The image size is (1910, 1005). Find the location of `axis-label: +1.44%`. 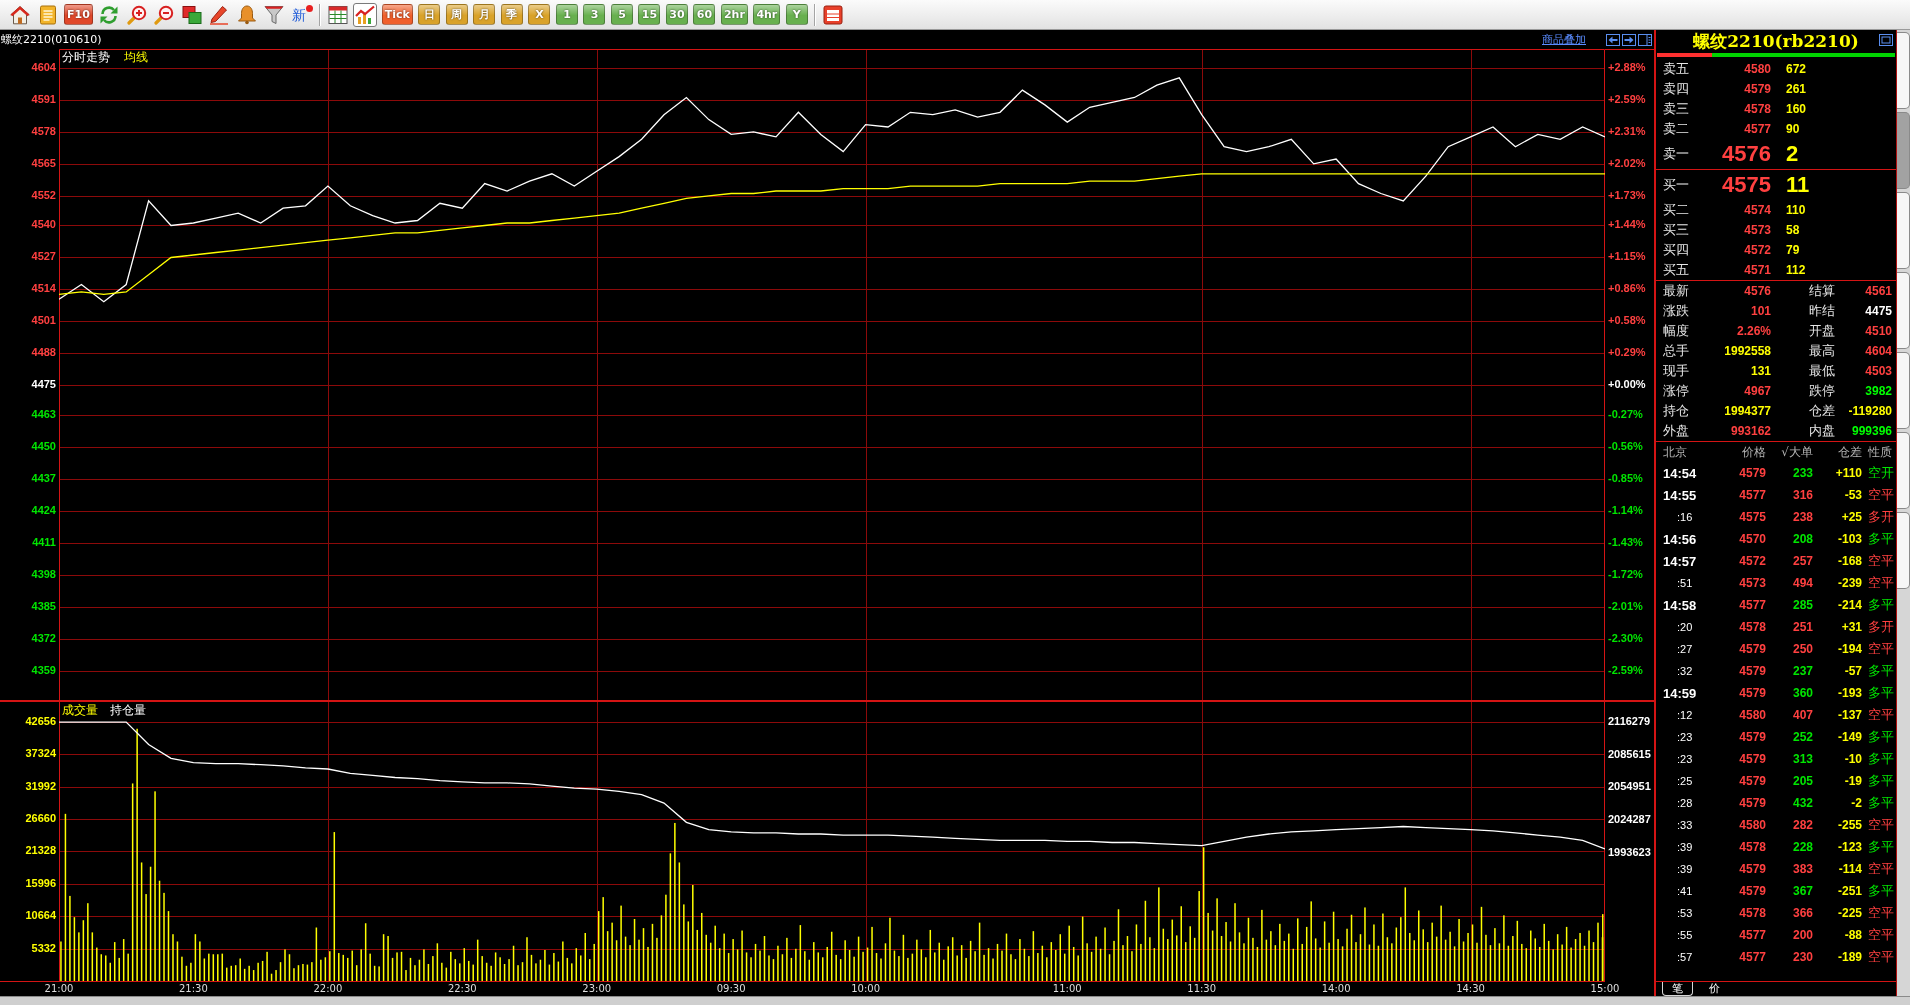

axis-label: +1.44% is located at coordinates (1627, 225).